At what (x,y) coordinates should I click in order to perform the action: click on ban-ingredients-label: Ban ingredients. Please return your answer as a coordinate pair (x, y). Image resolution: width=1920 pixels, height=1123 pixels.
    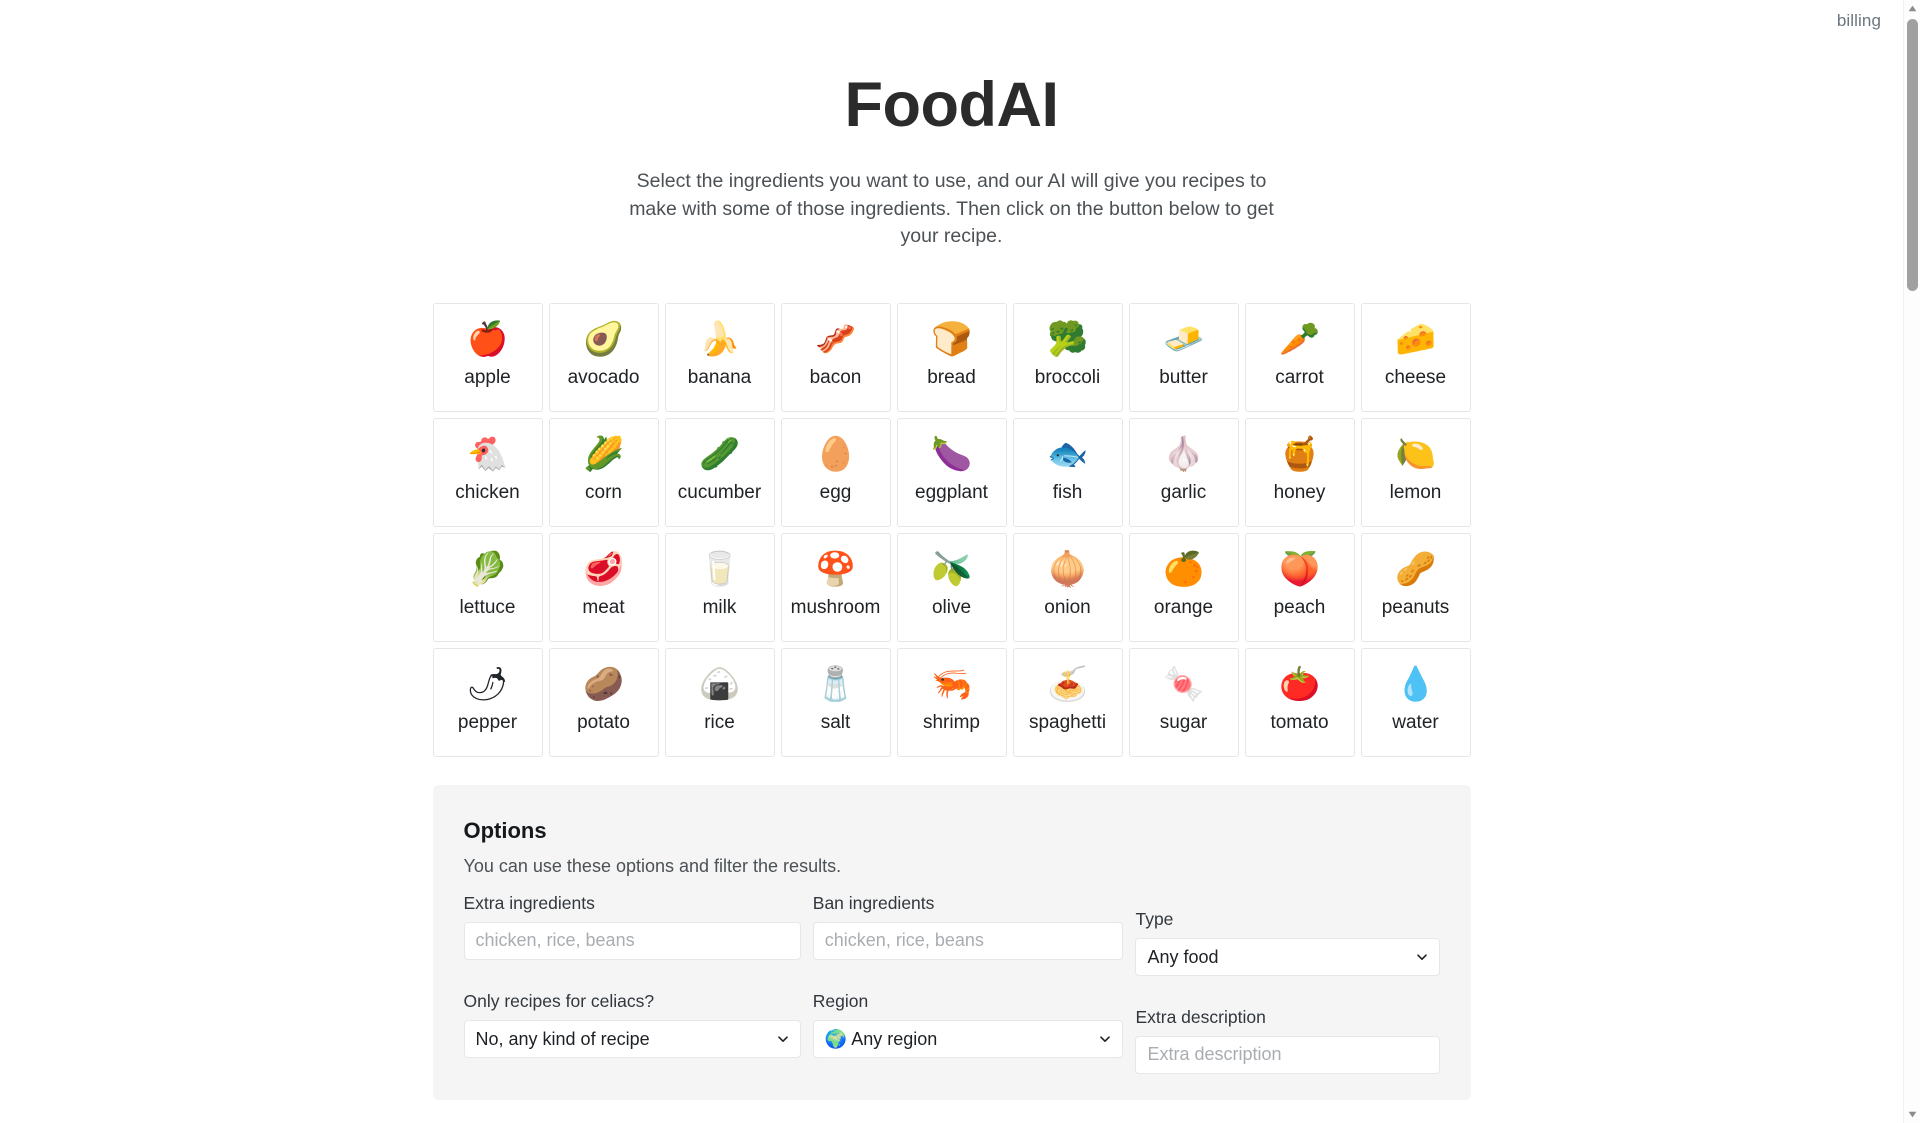
    Looking at the image, I should click on (873, 902).